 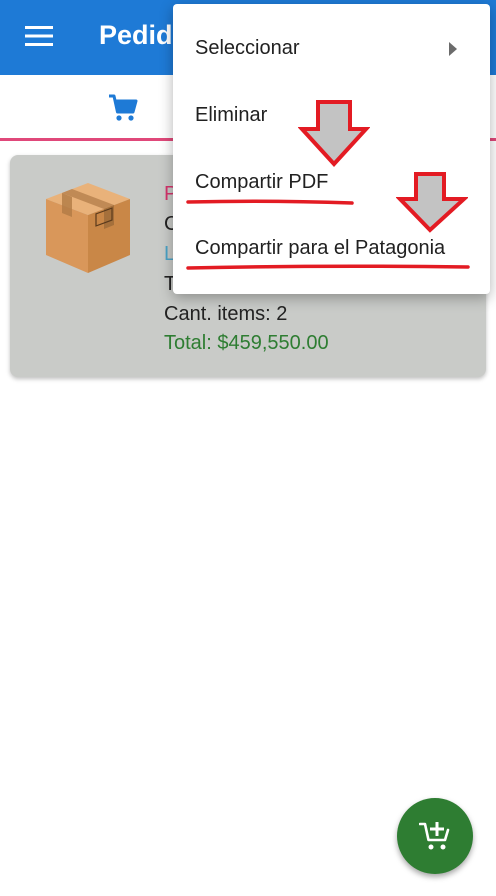 I want to click on menu-item-label: Compartir PDF, so click(x=262, y=182).